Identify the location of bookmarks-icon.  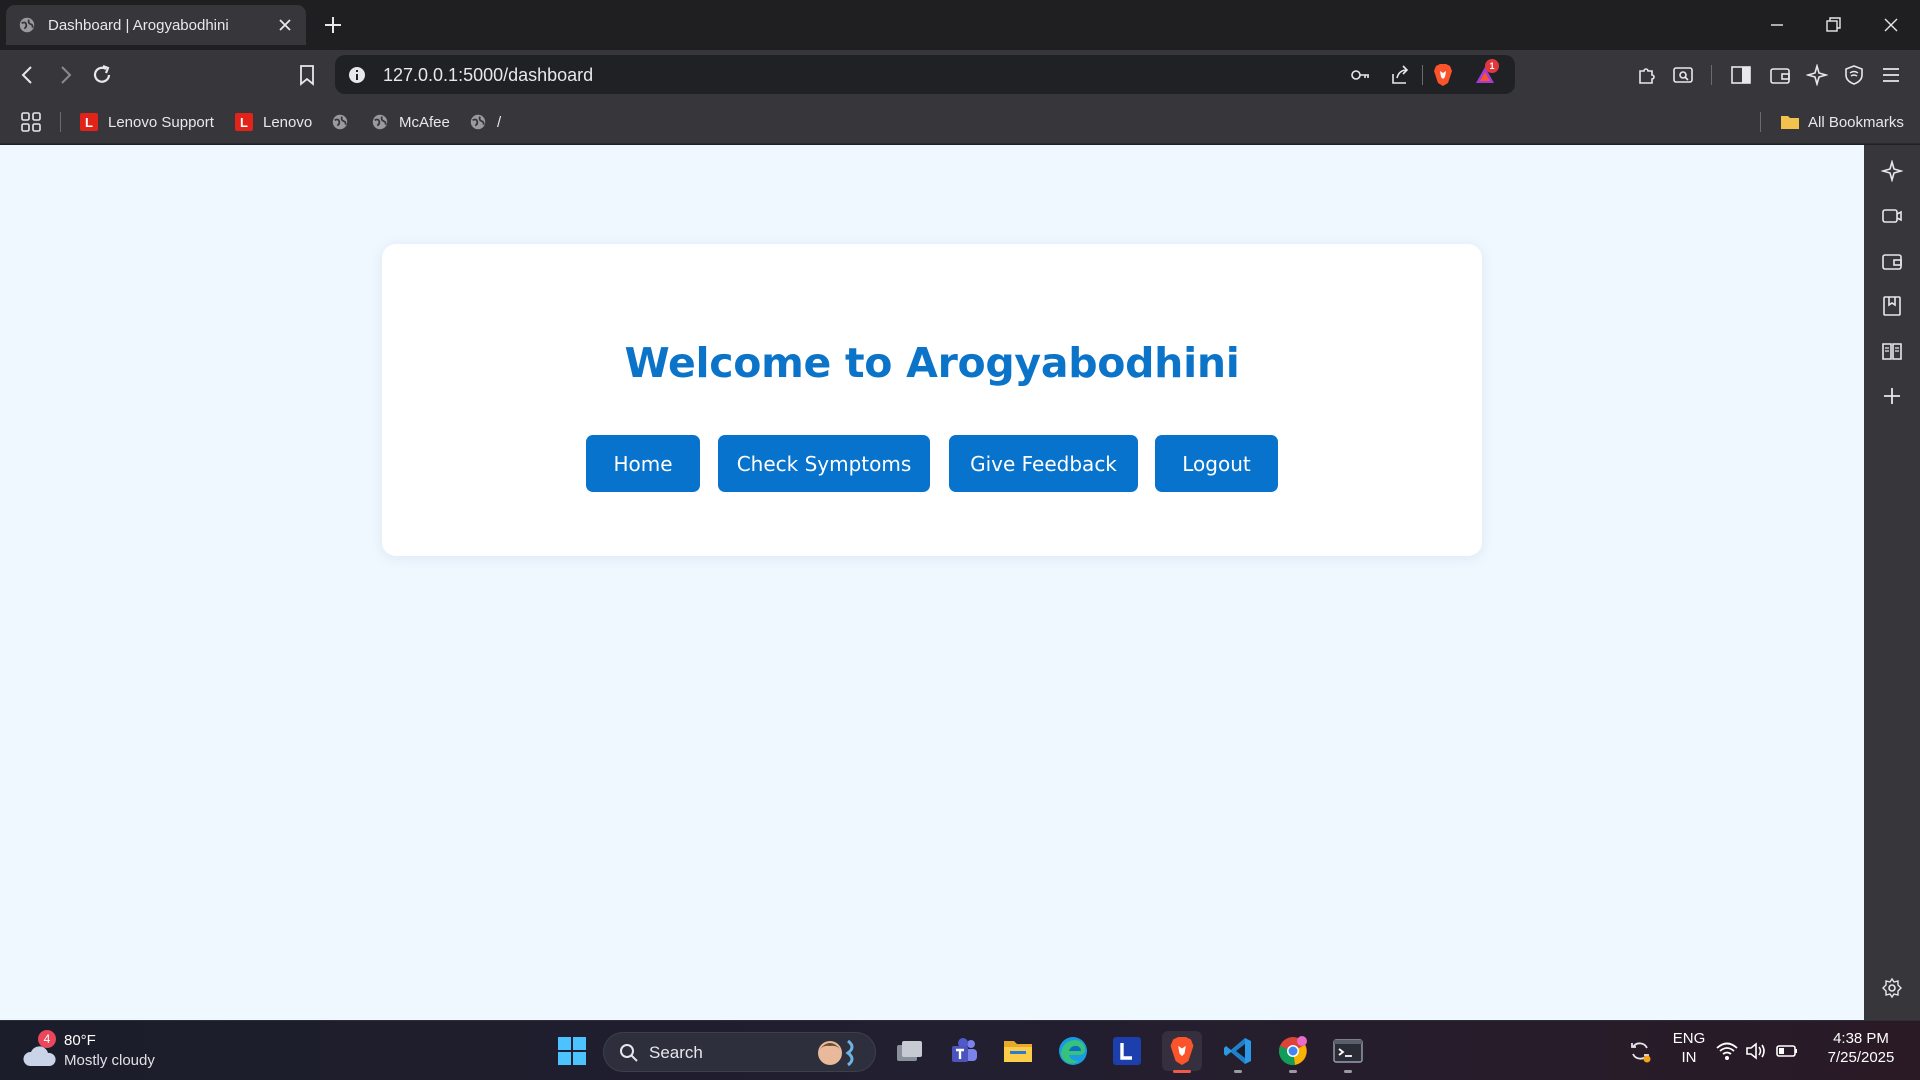
(1892, 306).